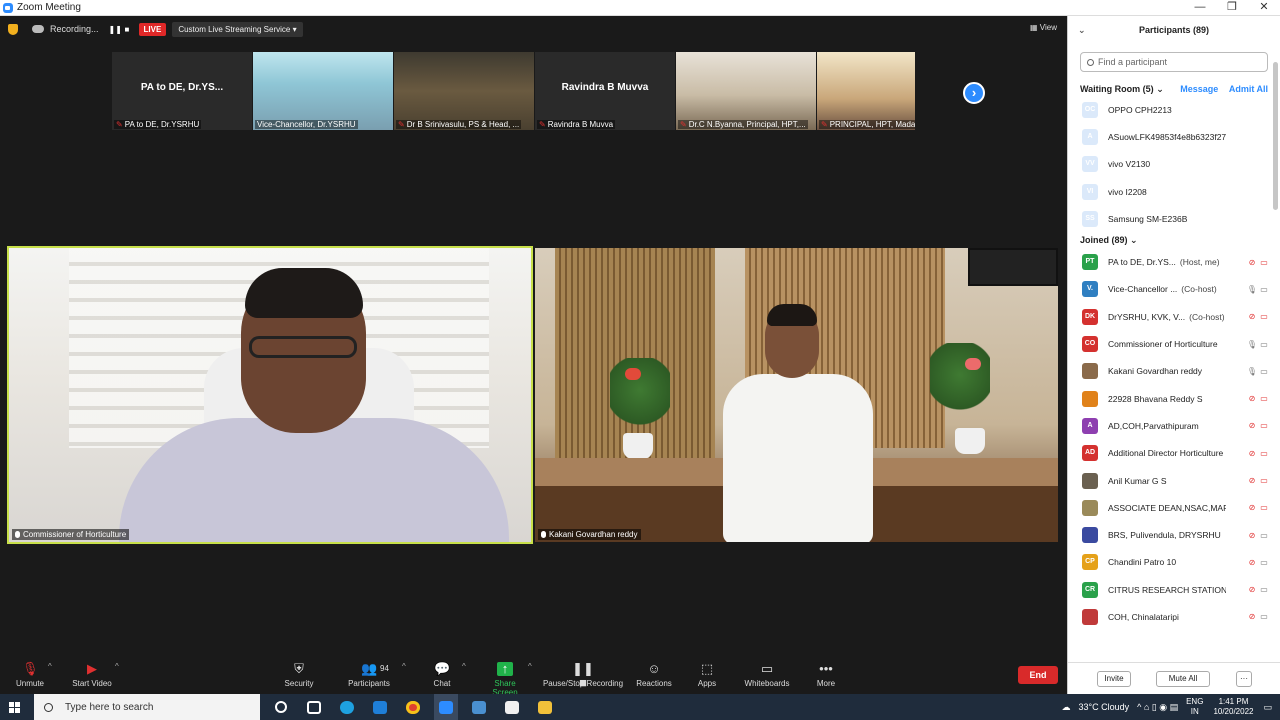 The height and width of the screenshot is (720, 1280). I want to click on participant-row: COH, Chinalataripi ⊘ ▭, so click(1174, 616).